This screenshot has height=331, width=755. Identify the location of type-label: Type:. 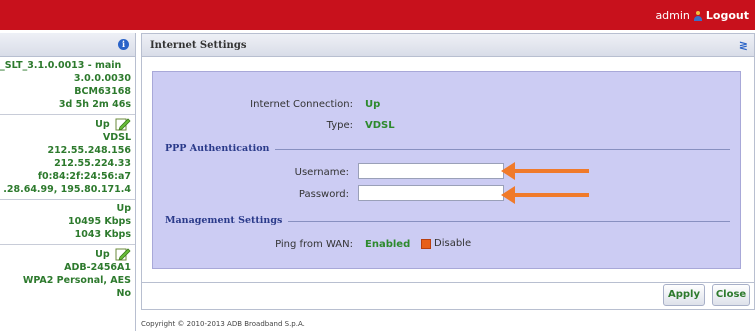
(339, 125).